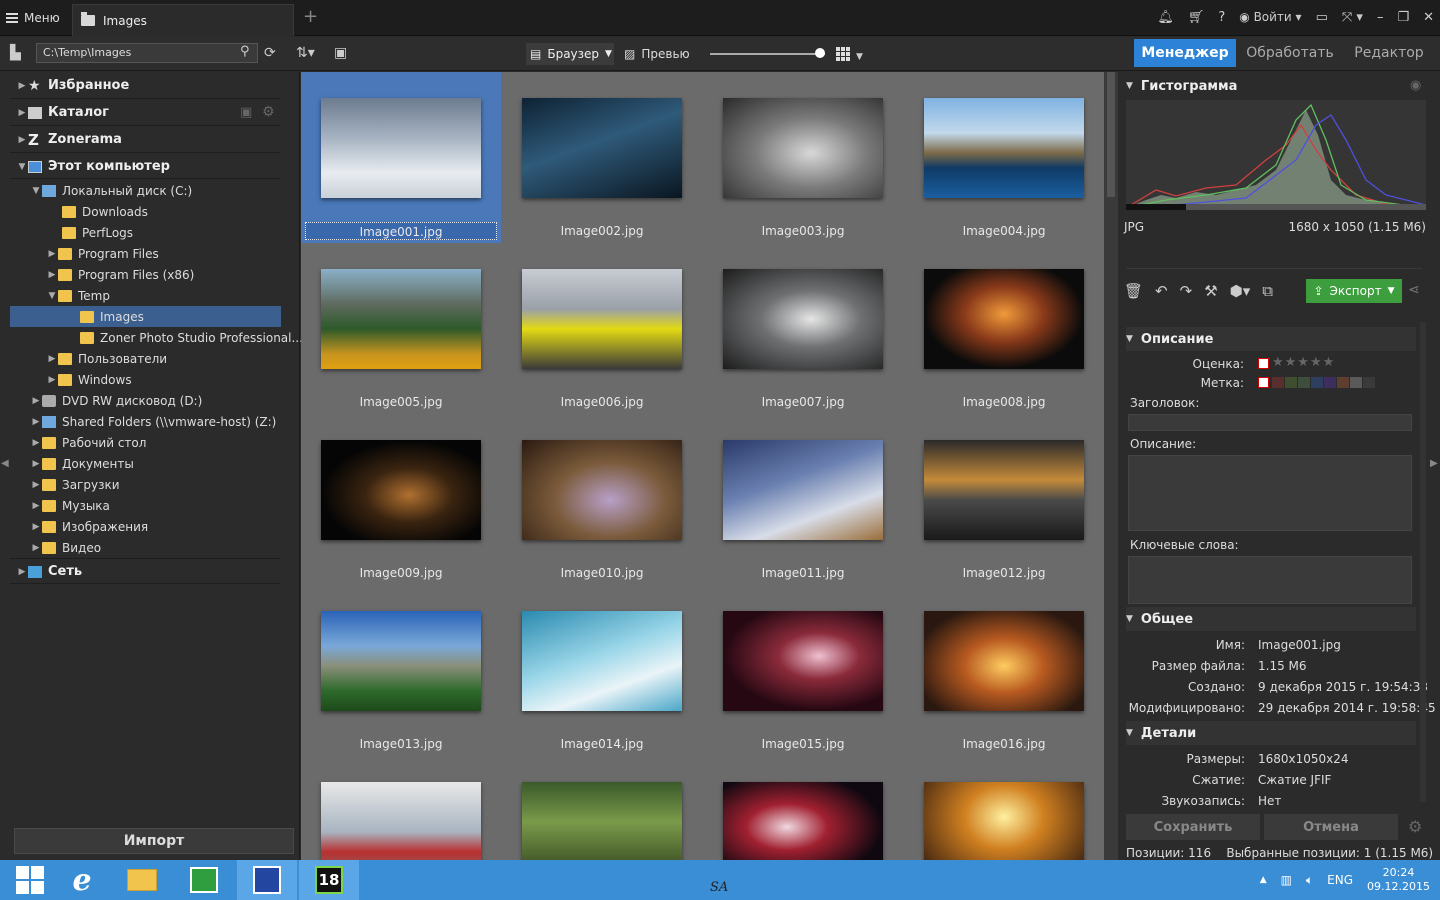 This screenshot has width=1440, height=900. Describe the element at coordinates (1391, 291) in the screenshot. I see `chevron-down-icon: ▼` at that location.